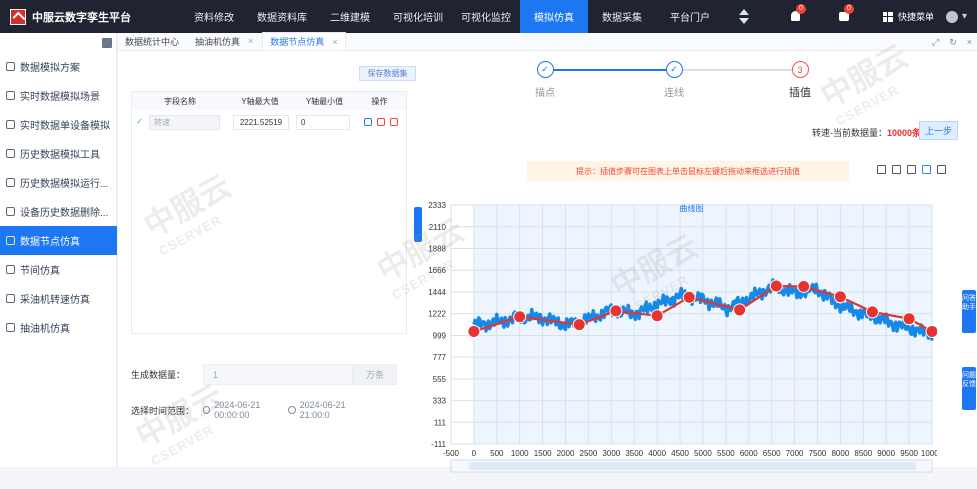 This screenshot has width=977, height=489. I want to click on tab-label: 数据节点仿真, so click(297, 42).